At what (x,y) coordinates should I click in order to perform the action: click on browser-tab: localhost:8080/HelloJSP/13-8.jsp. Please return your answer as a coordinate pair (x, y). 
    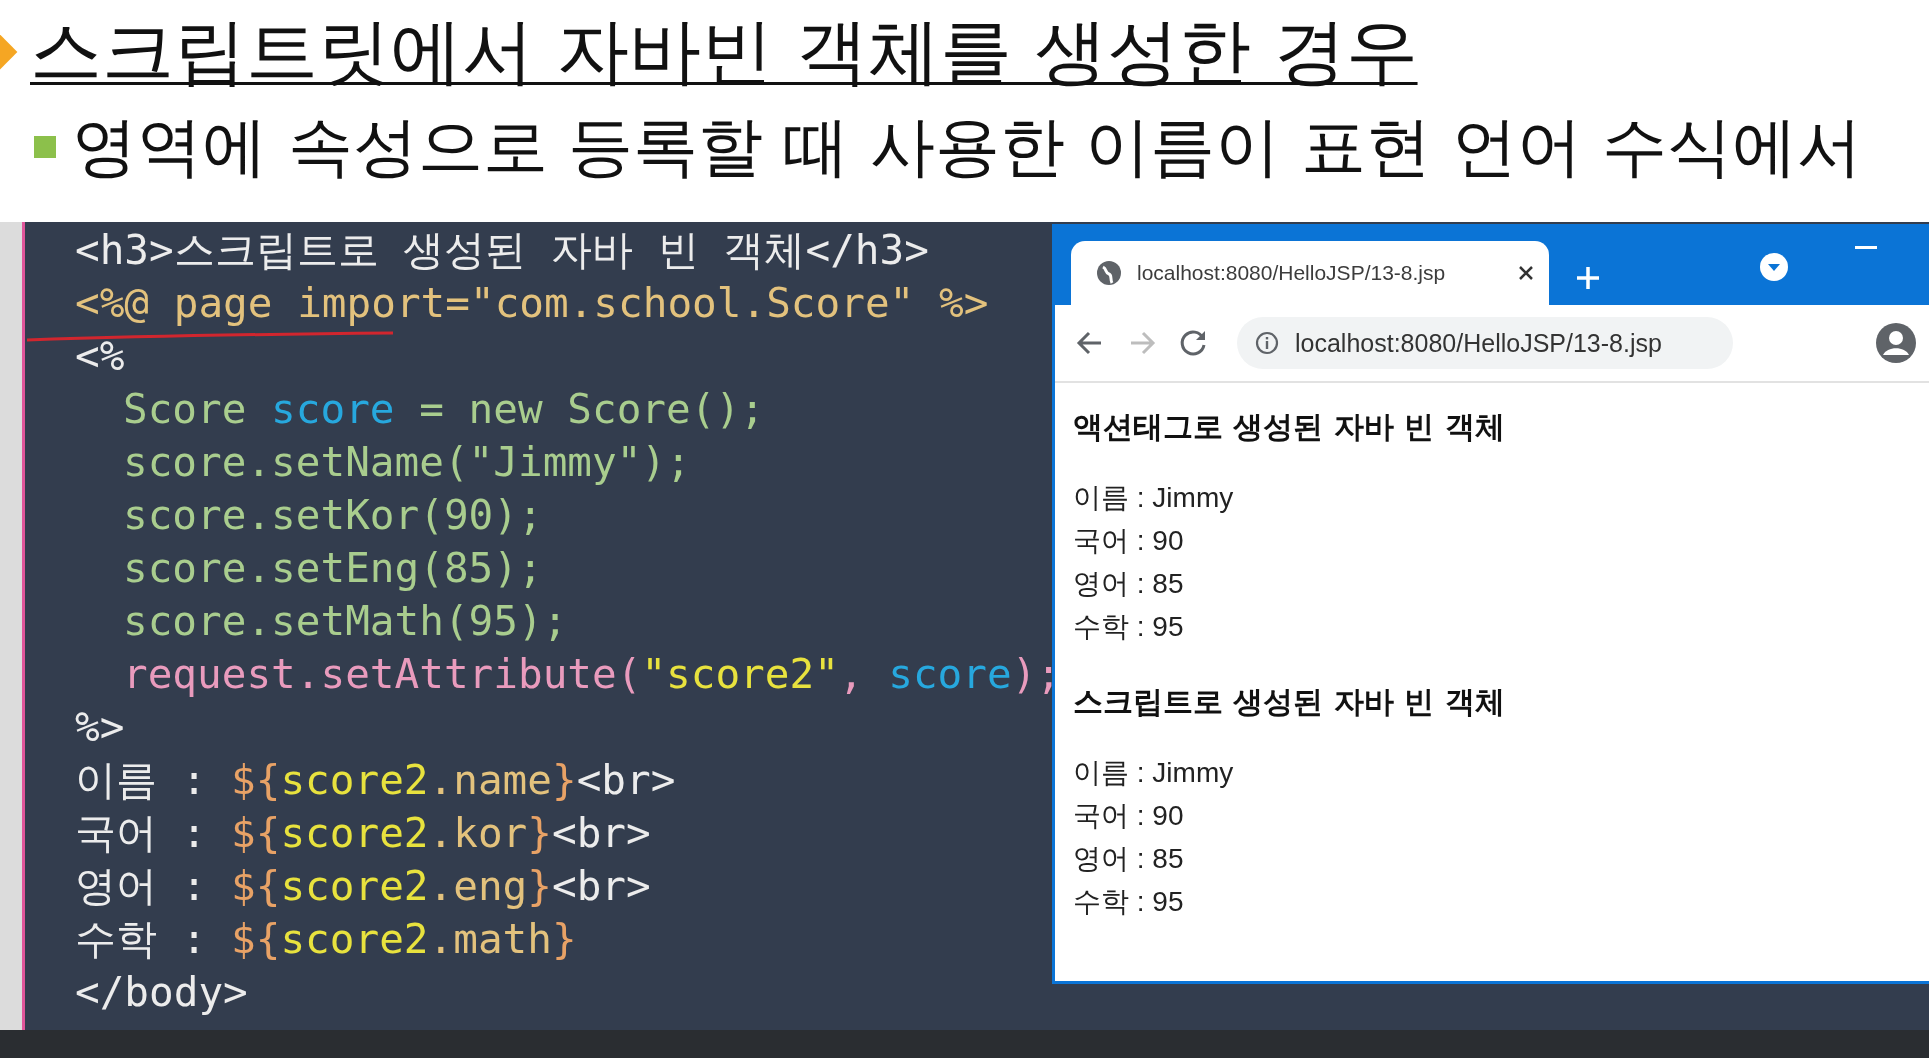
    Looking at the image, I should click on (1310, 273).